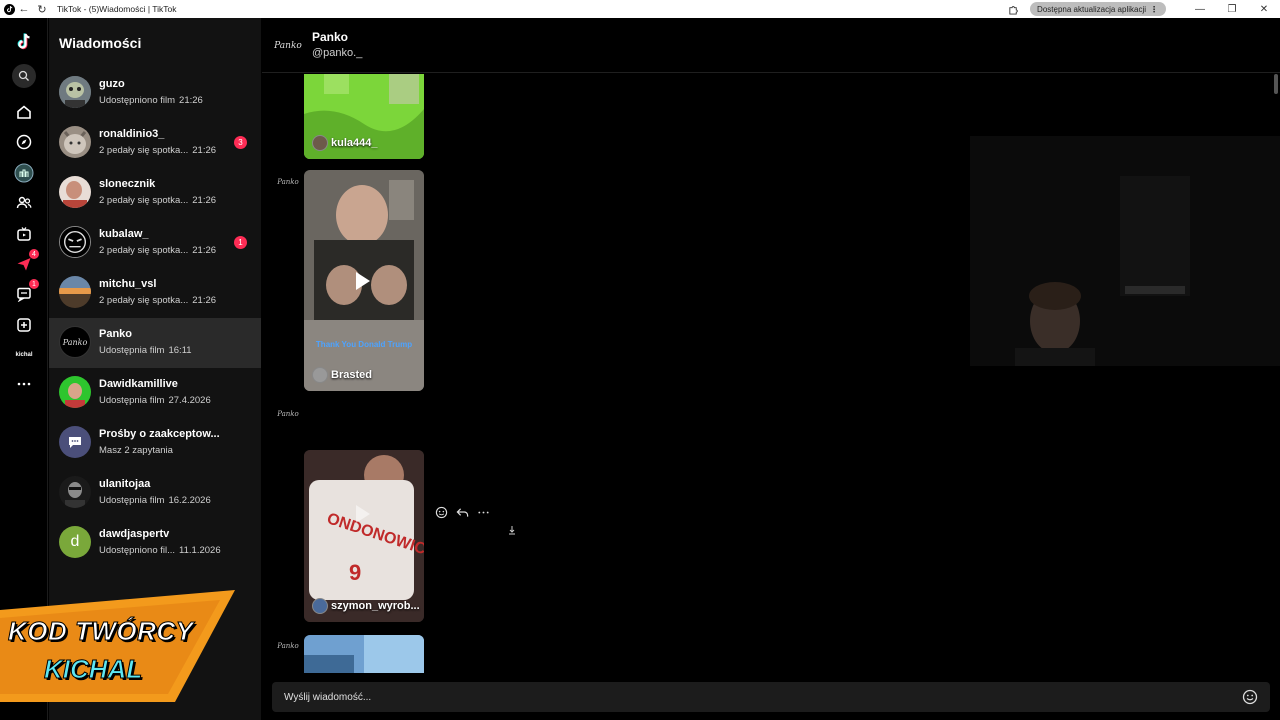 The width and height of the screenshot is (1280, 720). I want to click on conversation-name: dawdjaspertv, so click(134, 534).